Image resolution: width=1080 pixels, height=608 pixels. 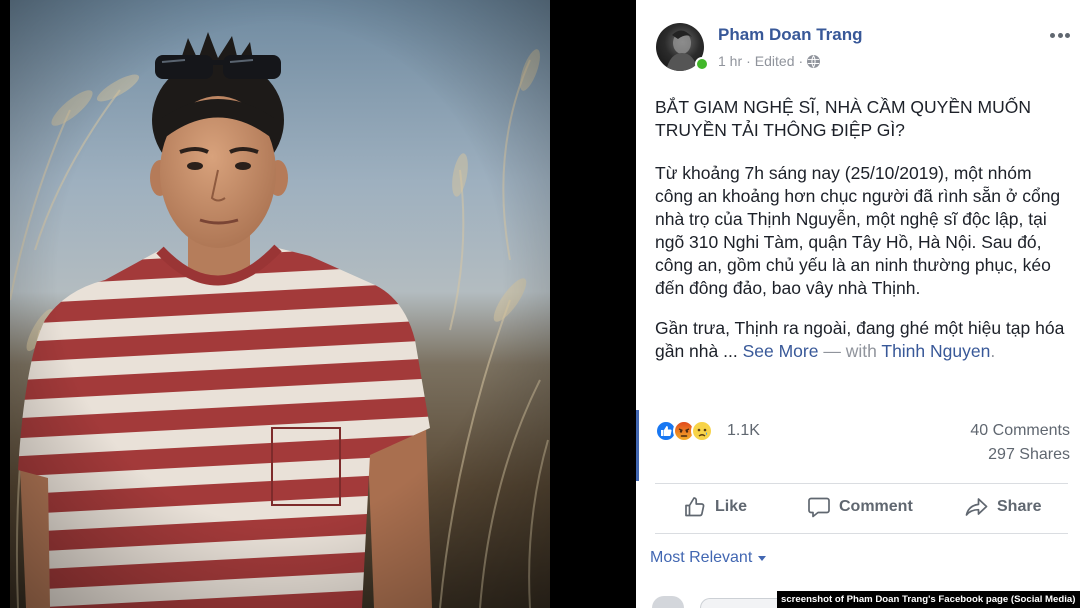 What do you see at coordinates (702, 431) in the screenshot?
I see `sad-icon` at bounding box center [702, 431].